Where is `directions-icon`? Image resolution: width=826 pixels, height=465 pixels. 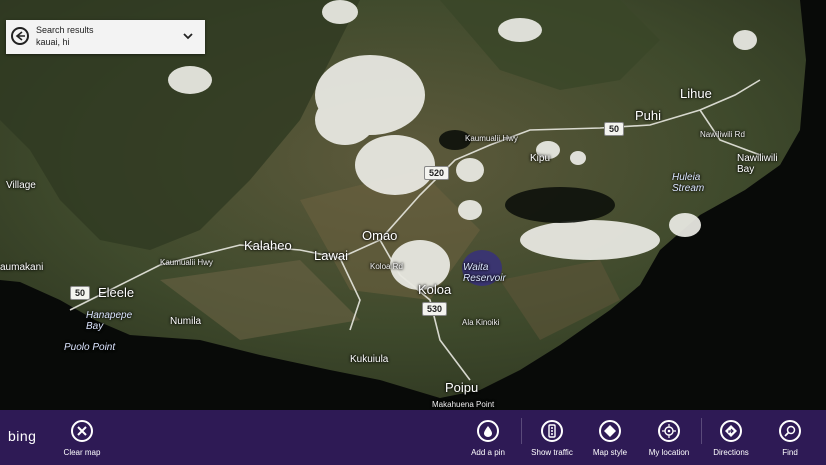 directions-icon is located at coordinates (731, 431).